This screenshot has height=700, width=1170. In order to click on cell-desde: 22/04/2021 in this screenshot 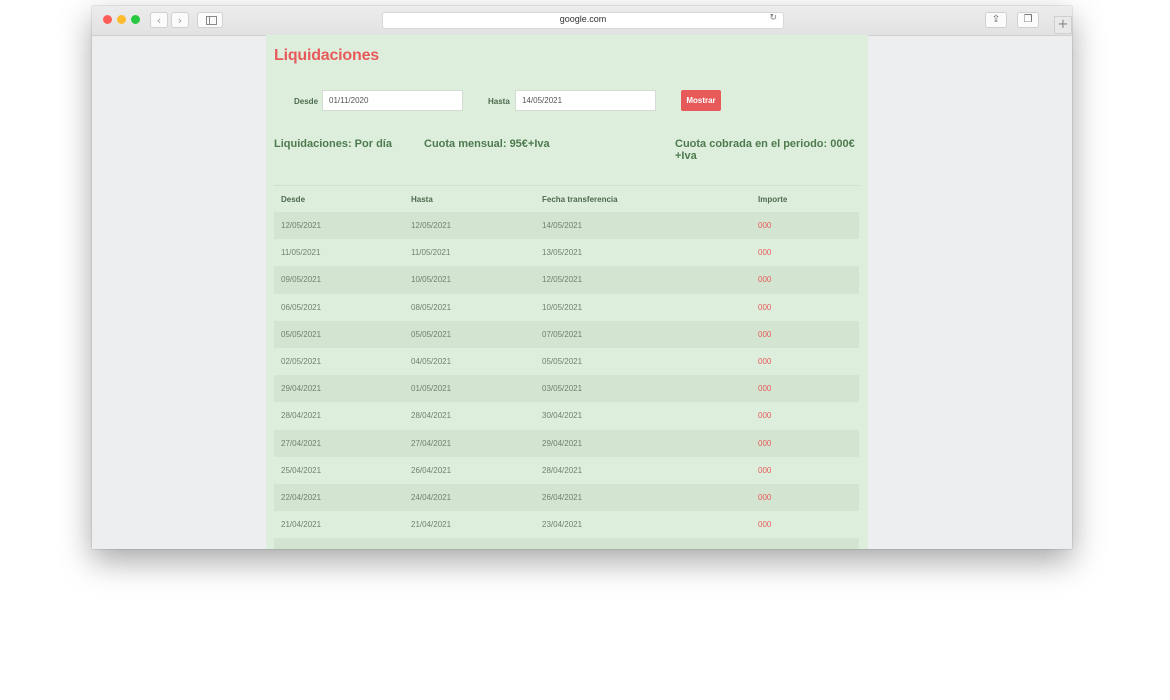, I will do `click(301, 497)`.